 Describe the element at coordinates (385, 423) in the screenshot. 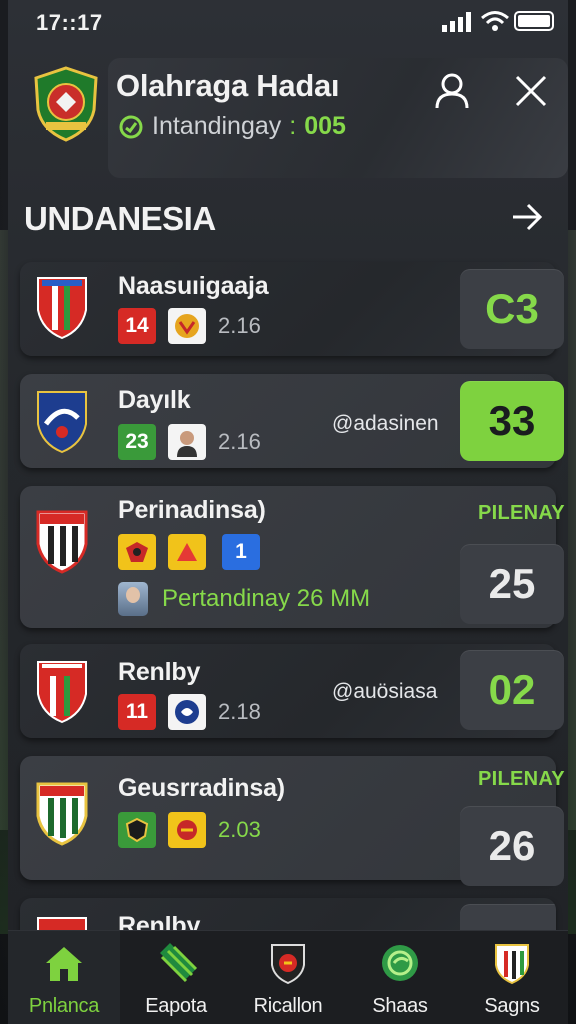

I see `handle-text: @adasinen` at that location.